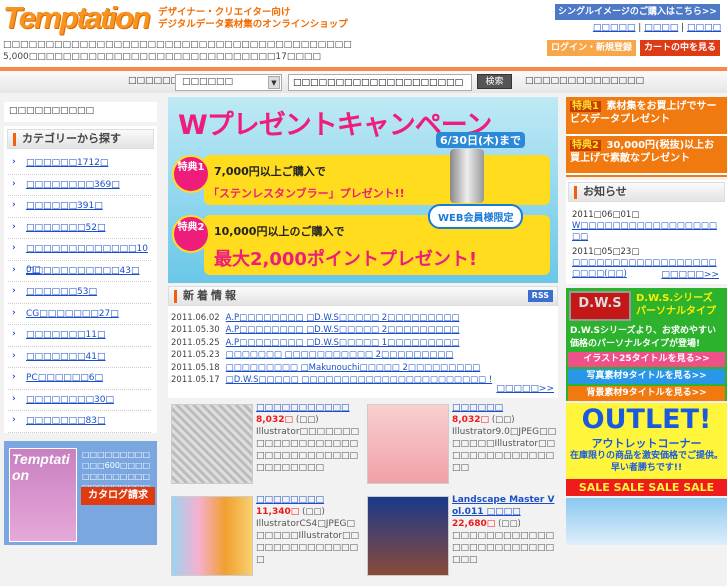  What do you see at coordinates (65, 228) in the screenshot?
I see `category-link: □□□□□□□52□` at bounding box center [65, 228].